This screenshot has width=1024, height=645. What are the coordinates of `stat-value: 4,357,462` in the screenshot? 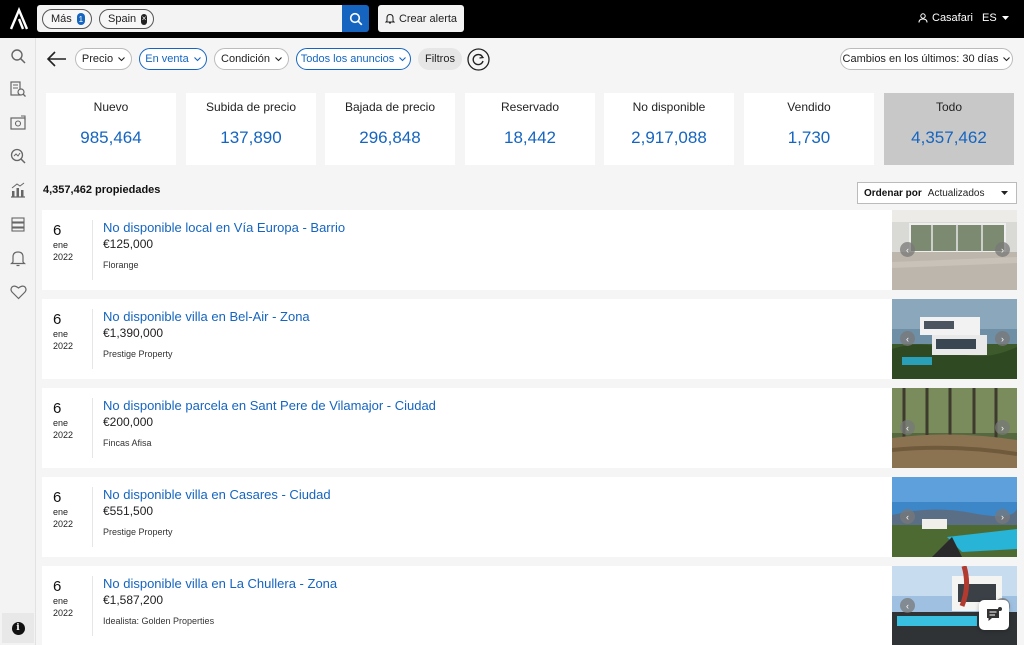 It's located at (949, 137).